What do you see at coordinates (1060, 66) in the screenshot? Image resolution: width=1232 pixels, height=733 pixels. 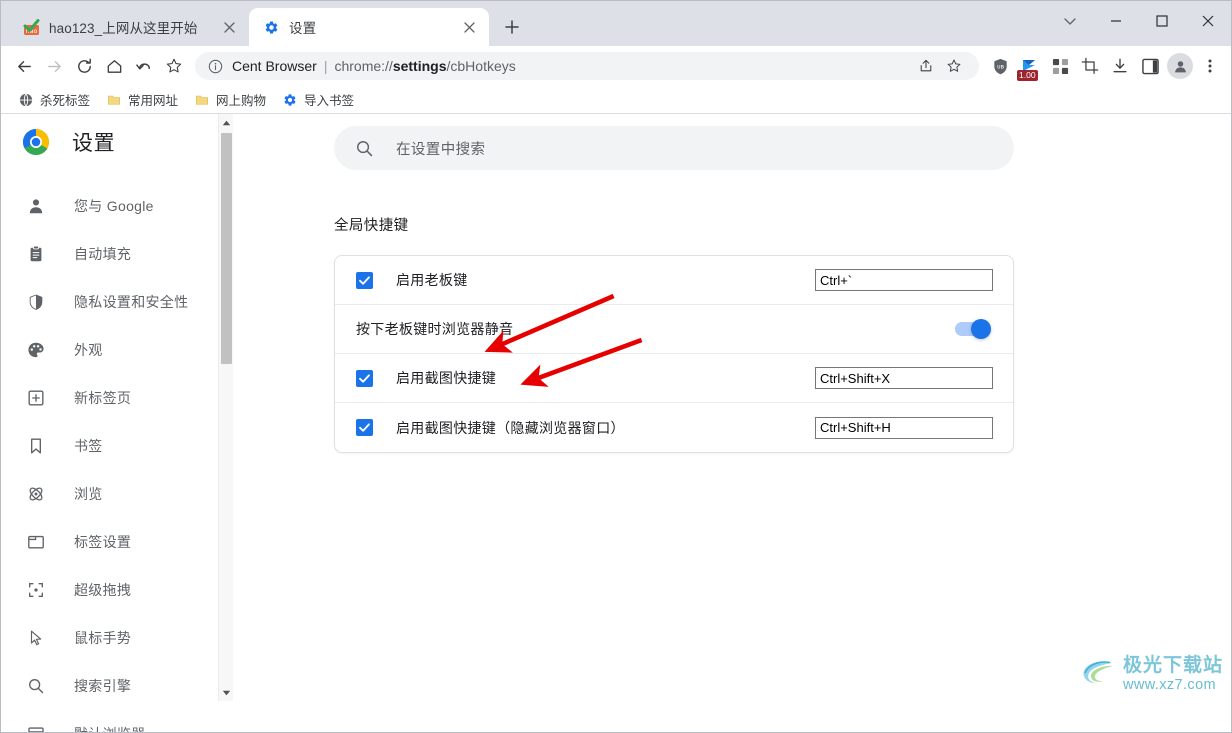 I see `extensions-grid-icon` at bounding box center [1060, 66].